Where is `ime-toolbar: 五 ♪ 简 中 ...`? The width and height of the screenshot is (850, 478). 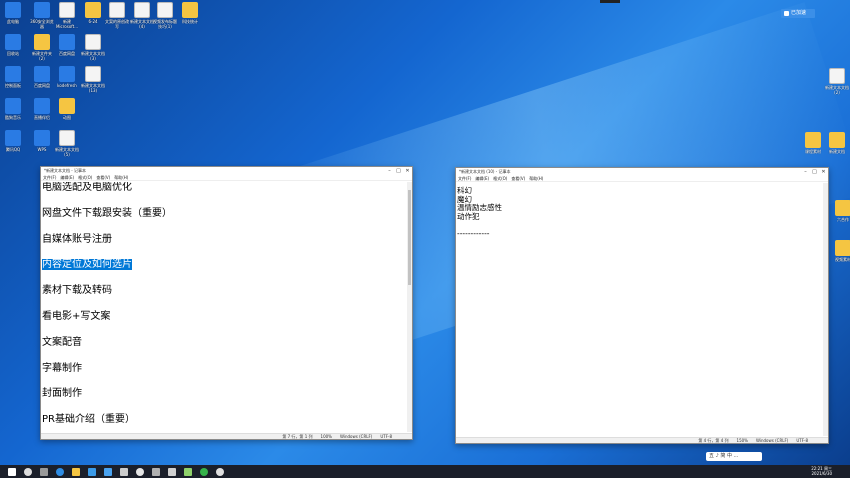
ime-toolbar: 五 ♪ 简 中 ... is located at coordinates (734, 456).